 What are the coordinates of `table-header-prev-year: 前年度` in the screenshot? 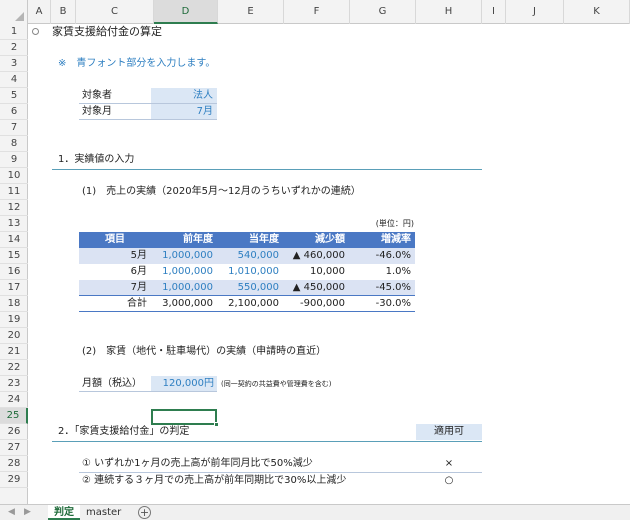 It's located at (198, 239).